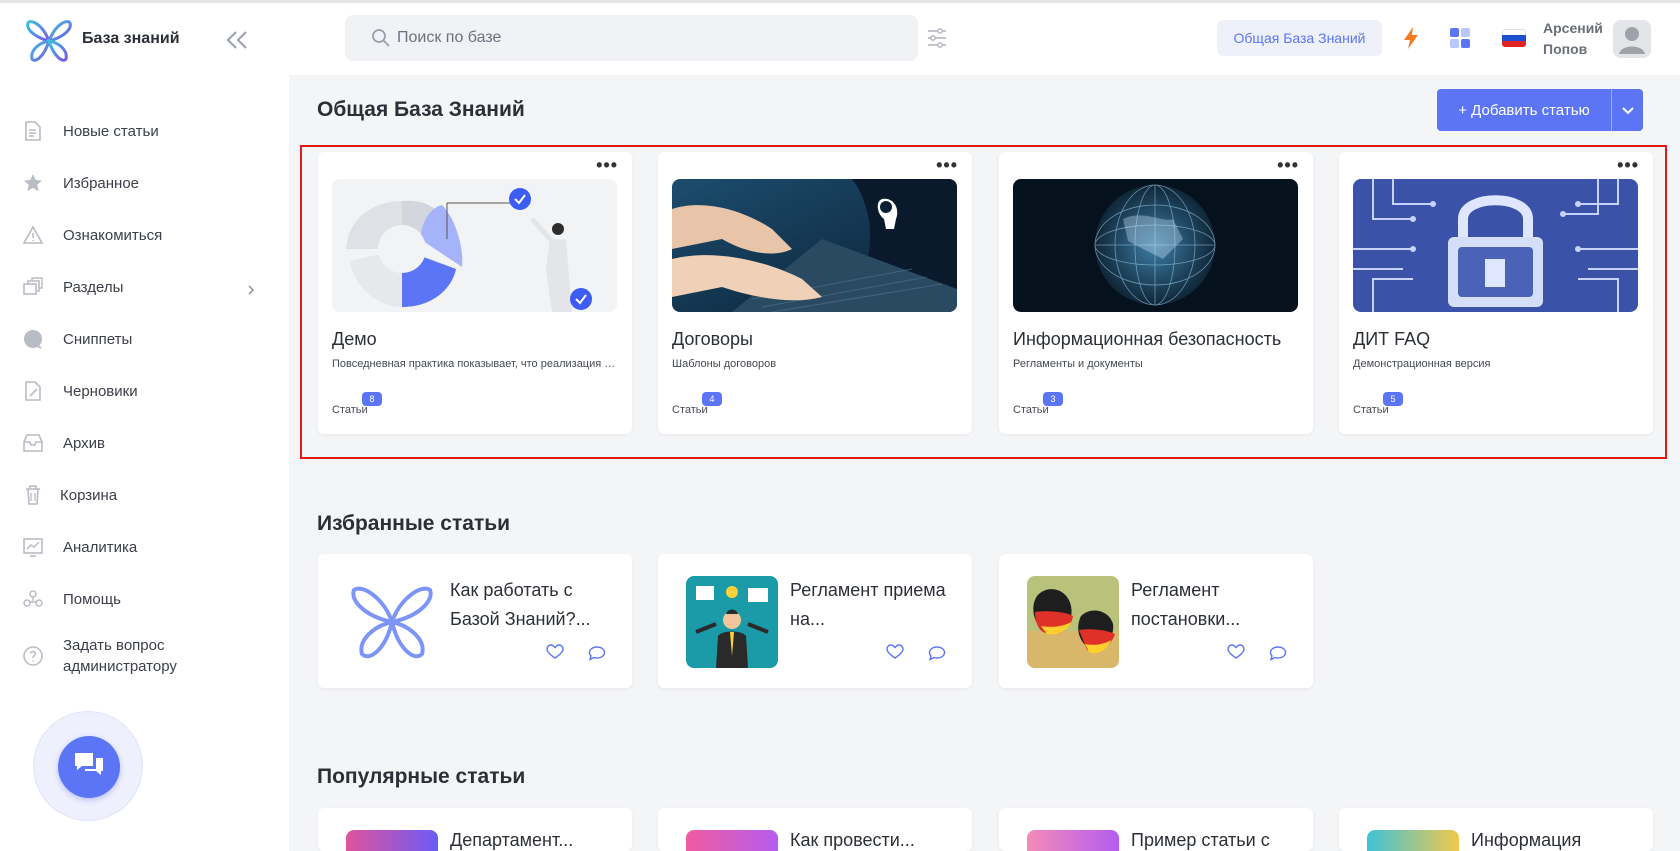  What do you see at coordinates (131, 38) in the screenshot?
I see `brand-title: База знаний` at bounding box center [131, 38].